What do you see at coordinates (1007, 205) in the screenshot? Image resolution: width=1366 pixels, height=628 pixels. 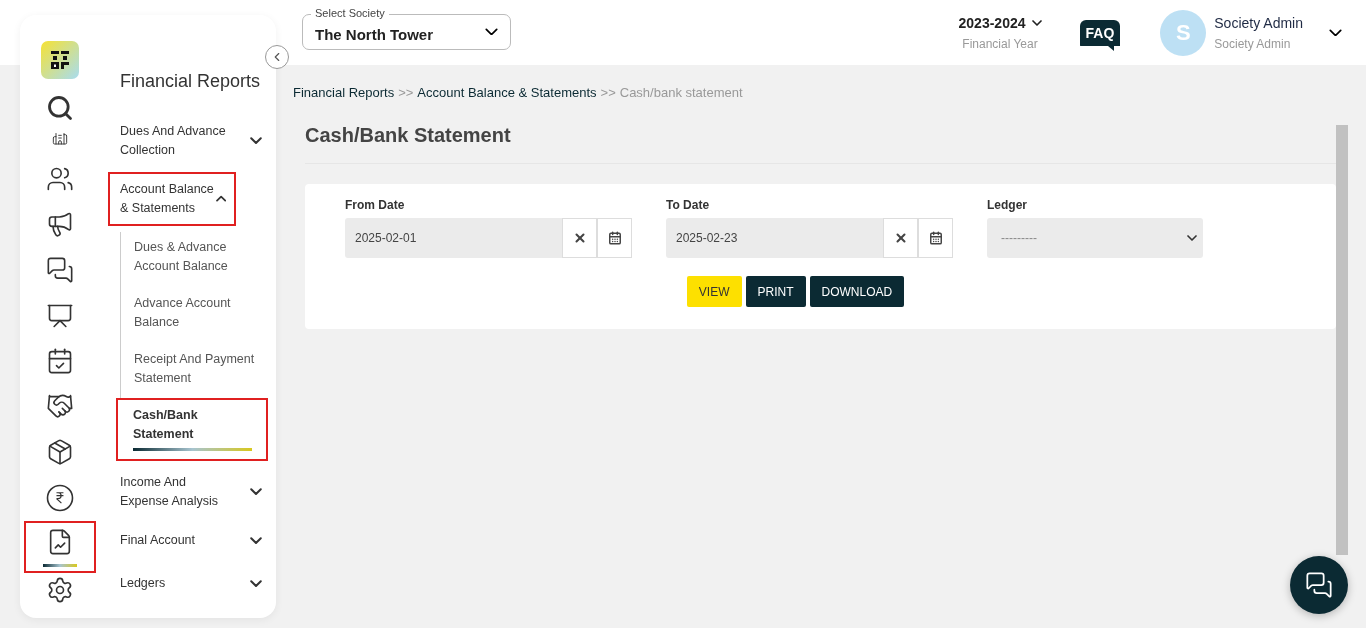 I see `field-label: Ledger` at bounding box center [1007, 205].